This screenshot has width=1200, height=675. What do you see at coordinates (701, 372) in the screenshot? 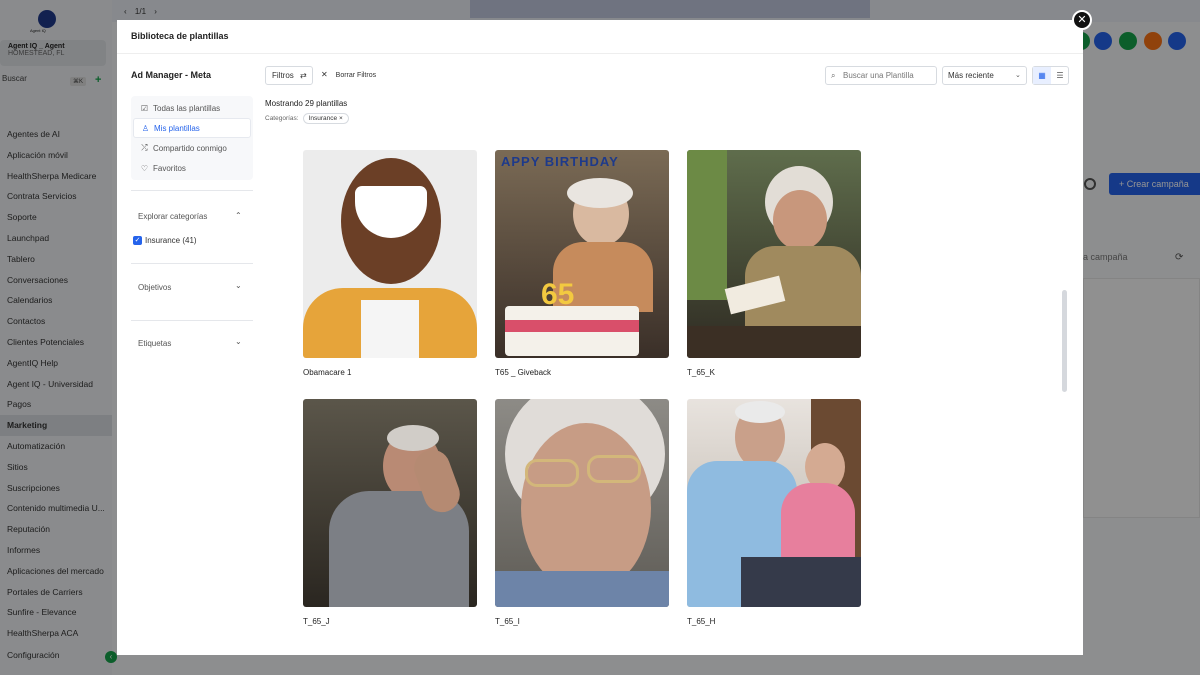
I see `template-name: T_65_K` at bounding box center [701, 372].